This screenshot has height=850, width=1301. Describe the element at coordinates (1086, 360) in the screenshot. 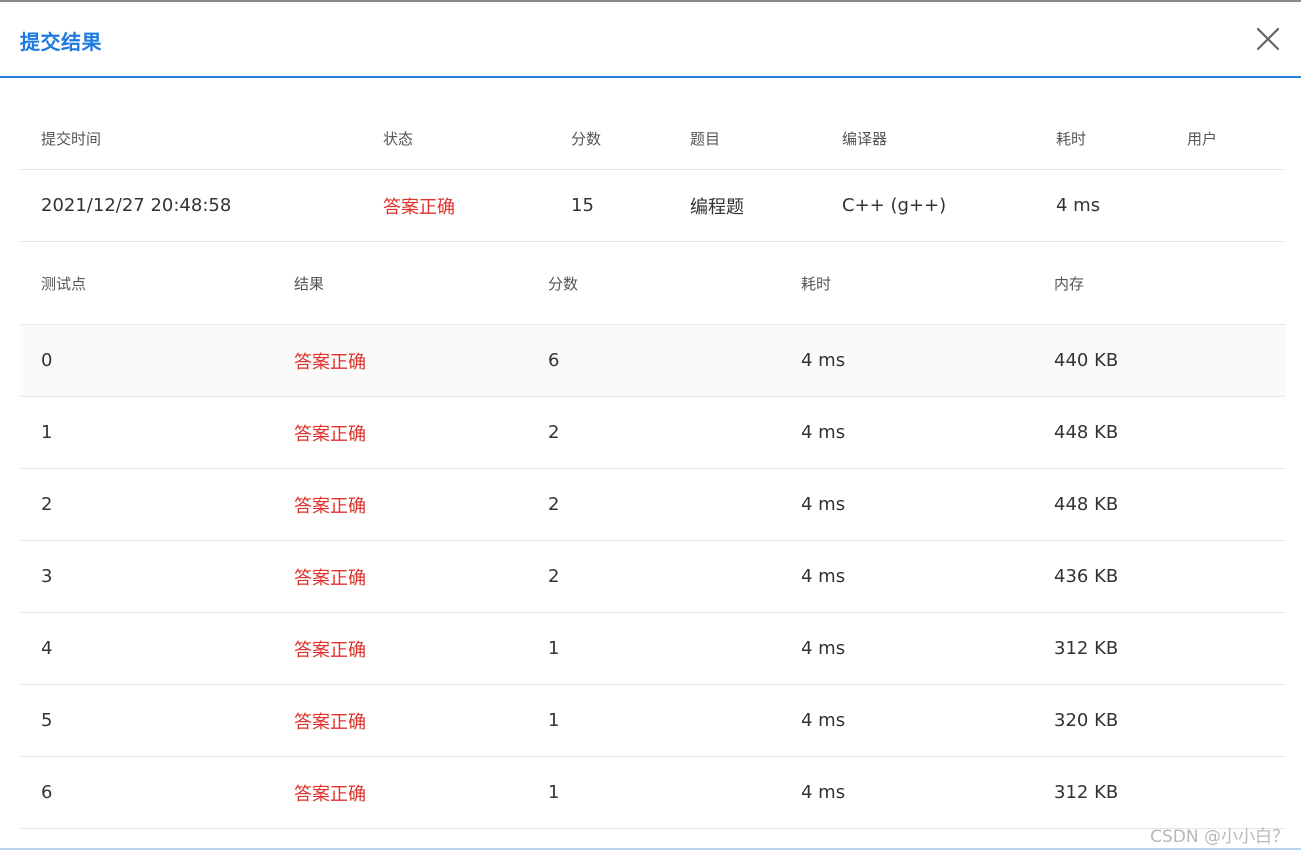

I see `testcase-memory: 440 KB` at that location.